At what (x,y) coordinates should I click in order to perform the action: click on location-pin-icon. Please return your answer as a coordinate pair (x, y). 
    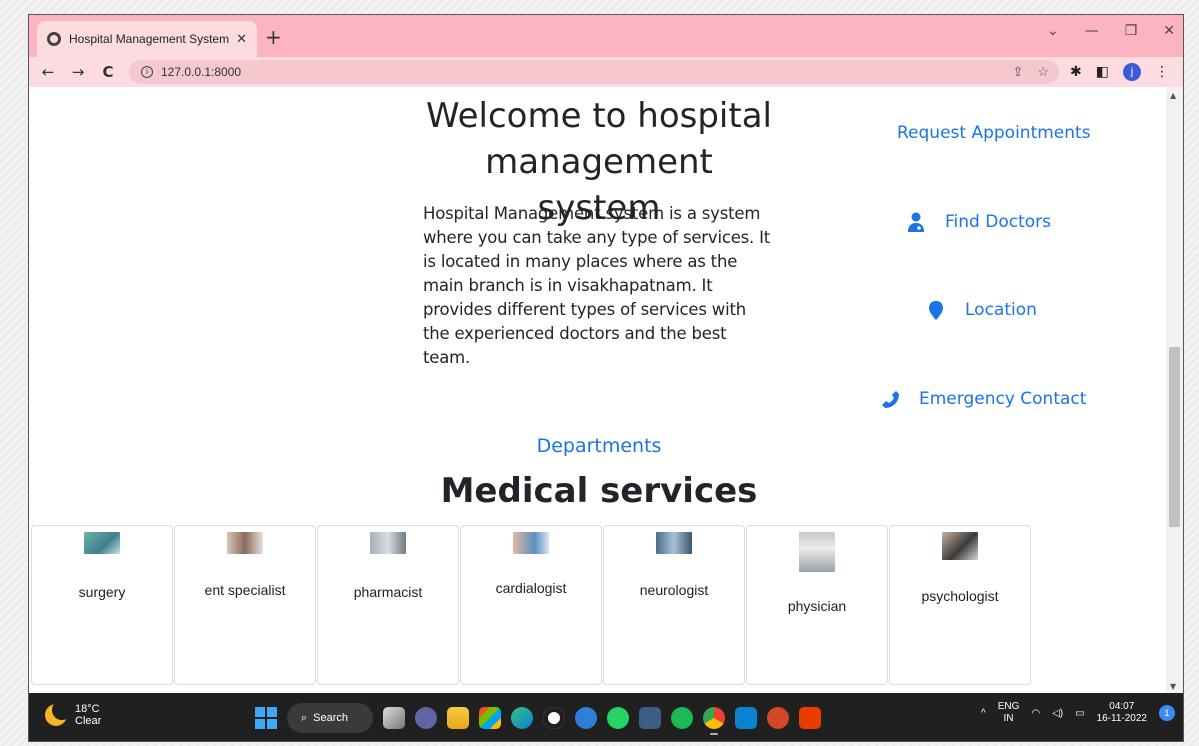
    Looking at the image, I should click on (936, 310).